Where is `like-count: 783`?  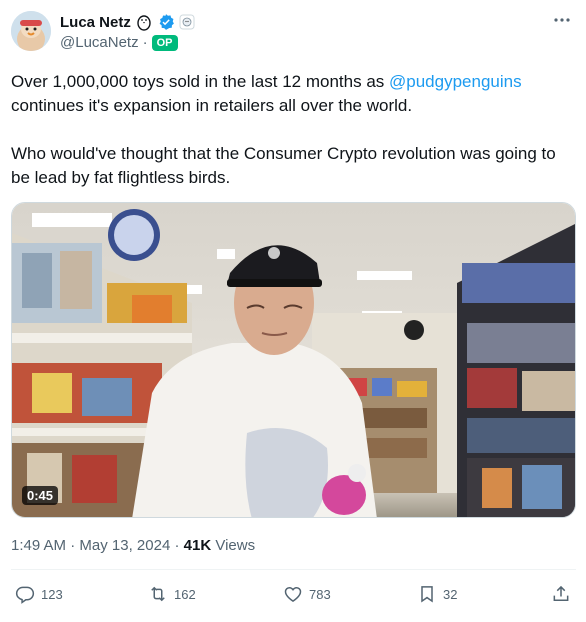
like-count: 783 is located at coordinates (320, 594).